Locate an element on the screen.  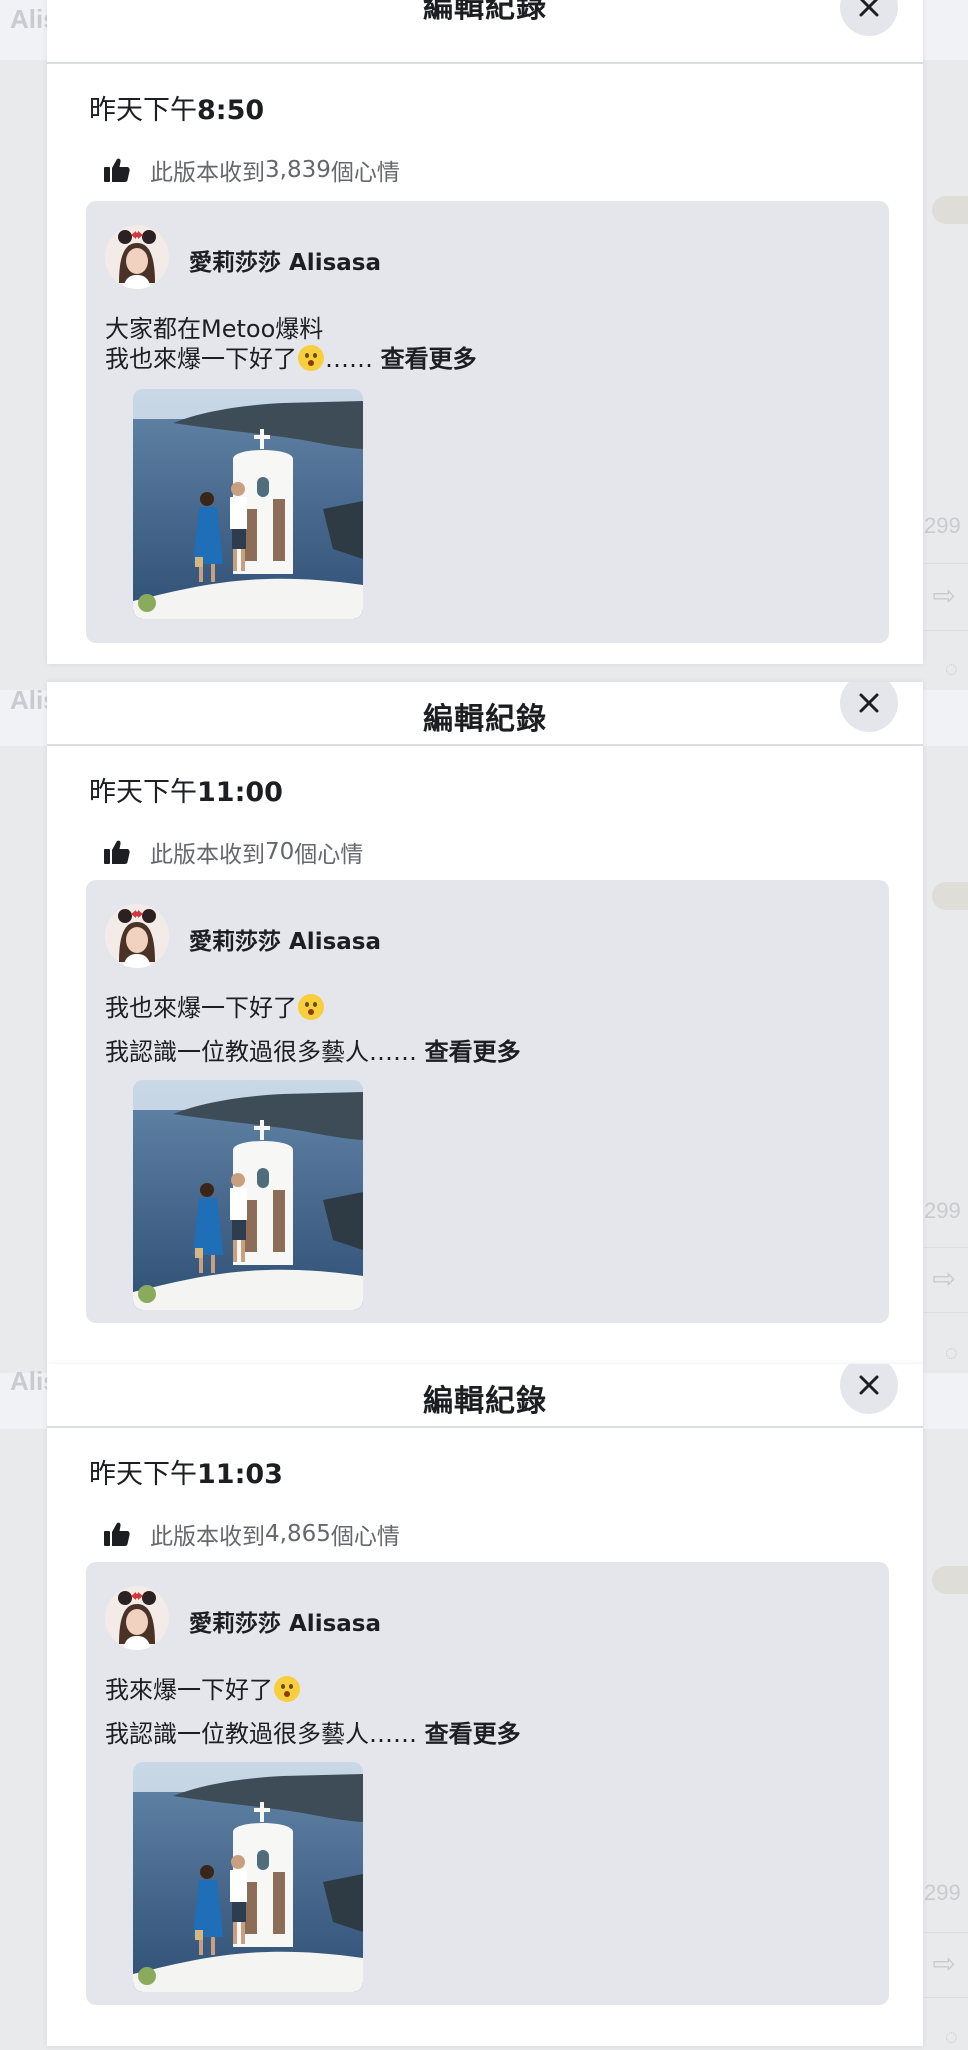
version-reactions: 此版本收到 3,839 個心情 is located at coordinates (251, 170).